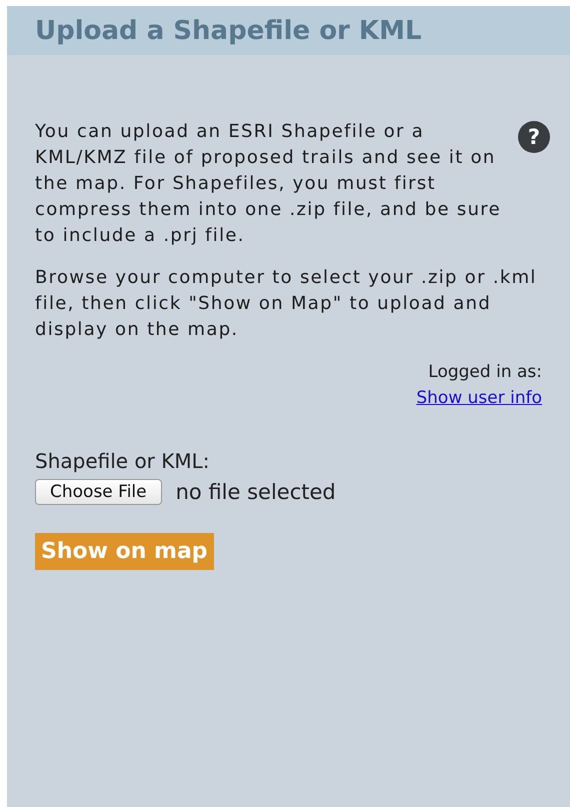 The image size is (570, 807). What do you see at coordinates (228, 31) in the screenshot?
I see `panel-title: Upload a Shapefile or KML` at bounding box center [228, 31].